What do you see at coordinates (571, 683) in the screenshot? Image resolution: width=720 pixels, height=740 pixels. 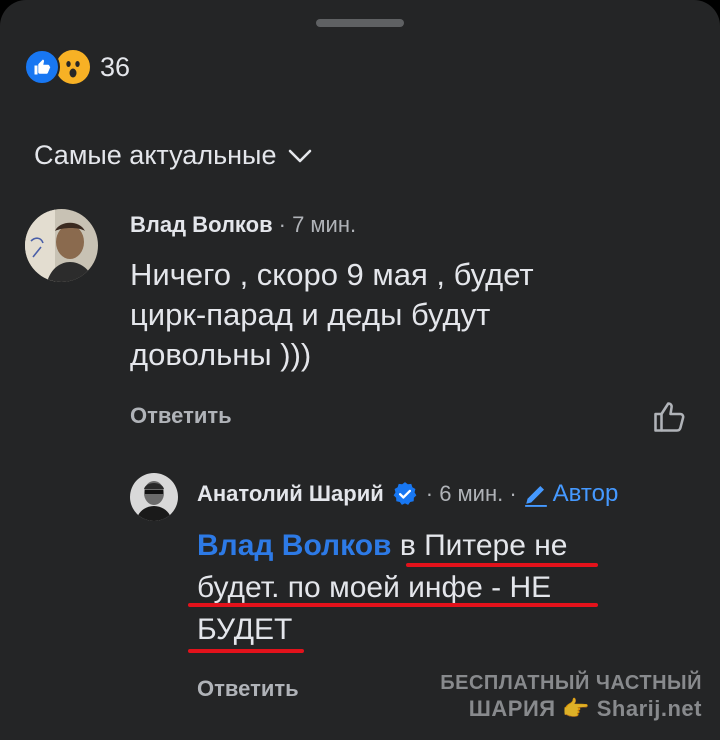 I see `watermark-line1: БЕСПЛАТНЫЙ ЧАСТНЫЙ` at bounding box center [571, 683].